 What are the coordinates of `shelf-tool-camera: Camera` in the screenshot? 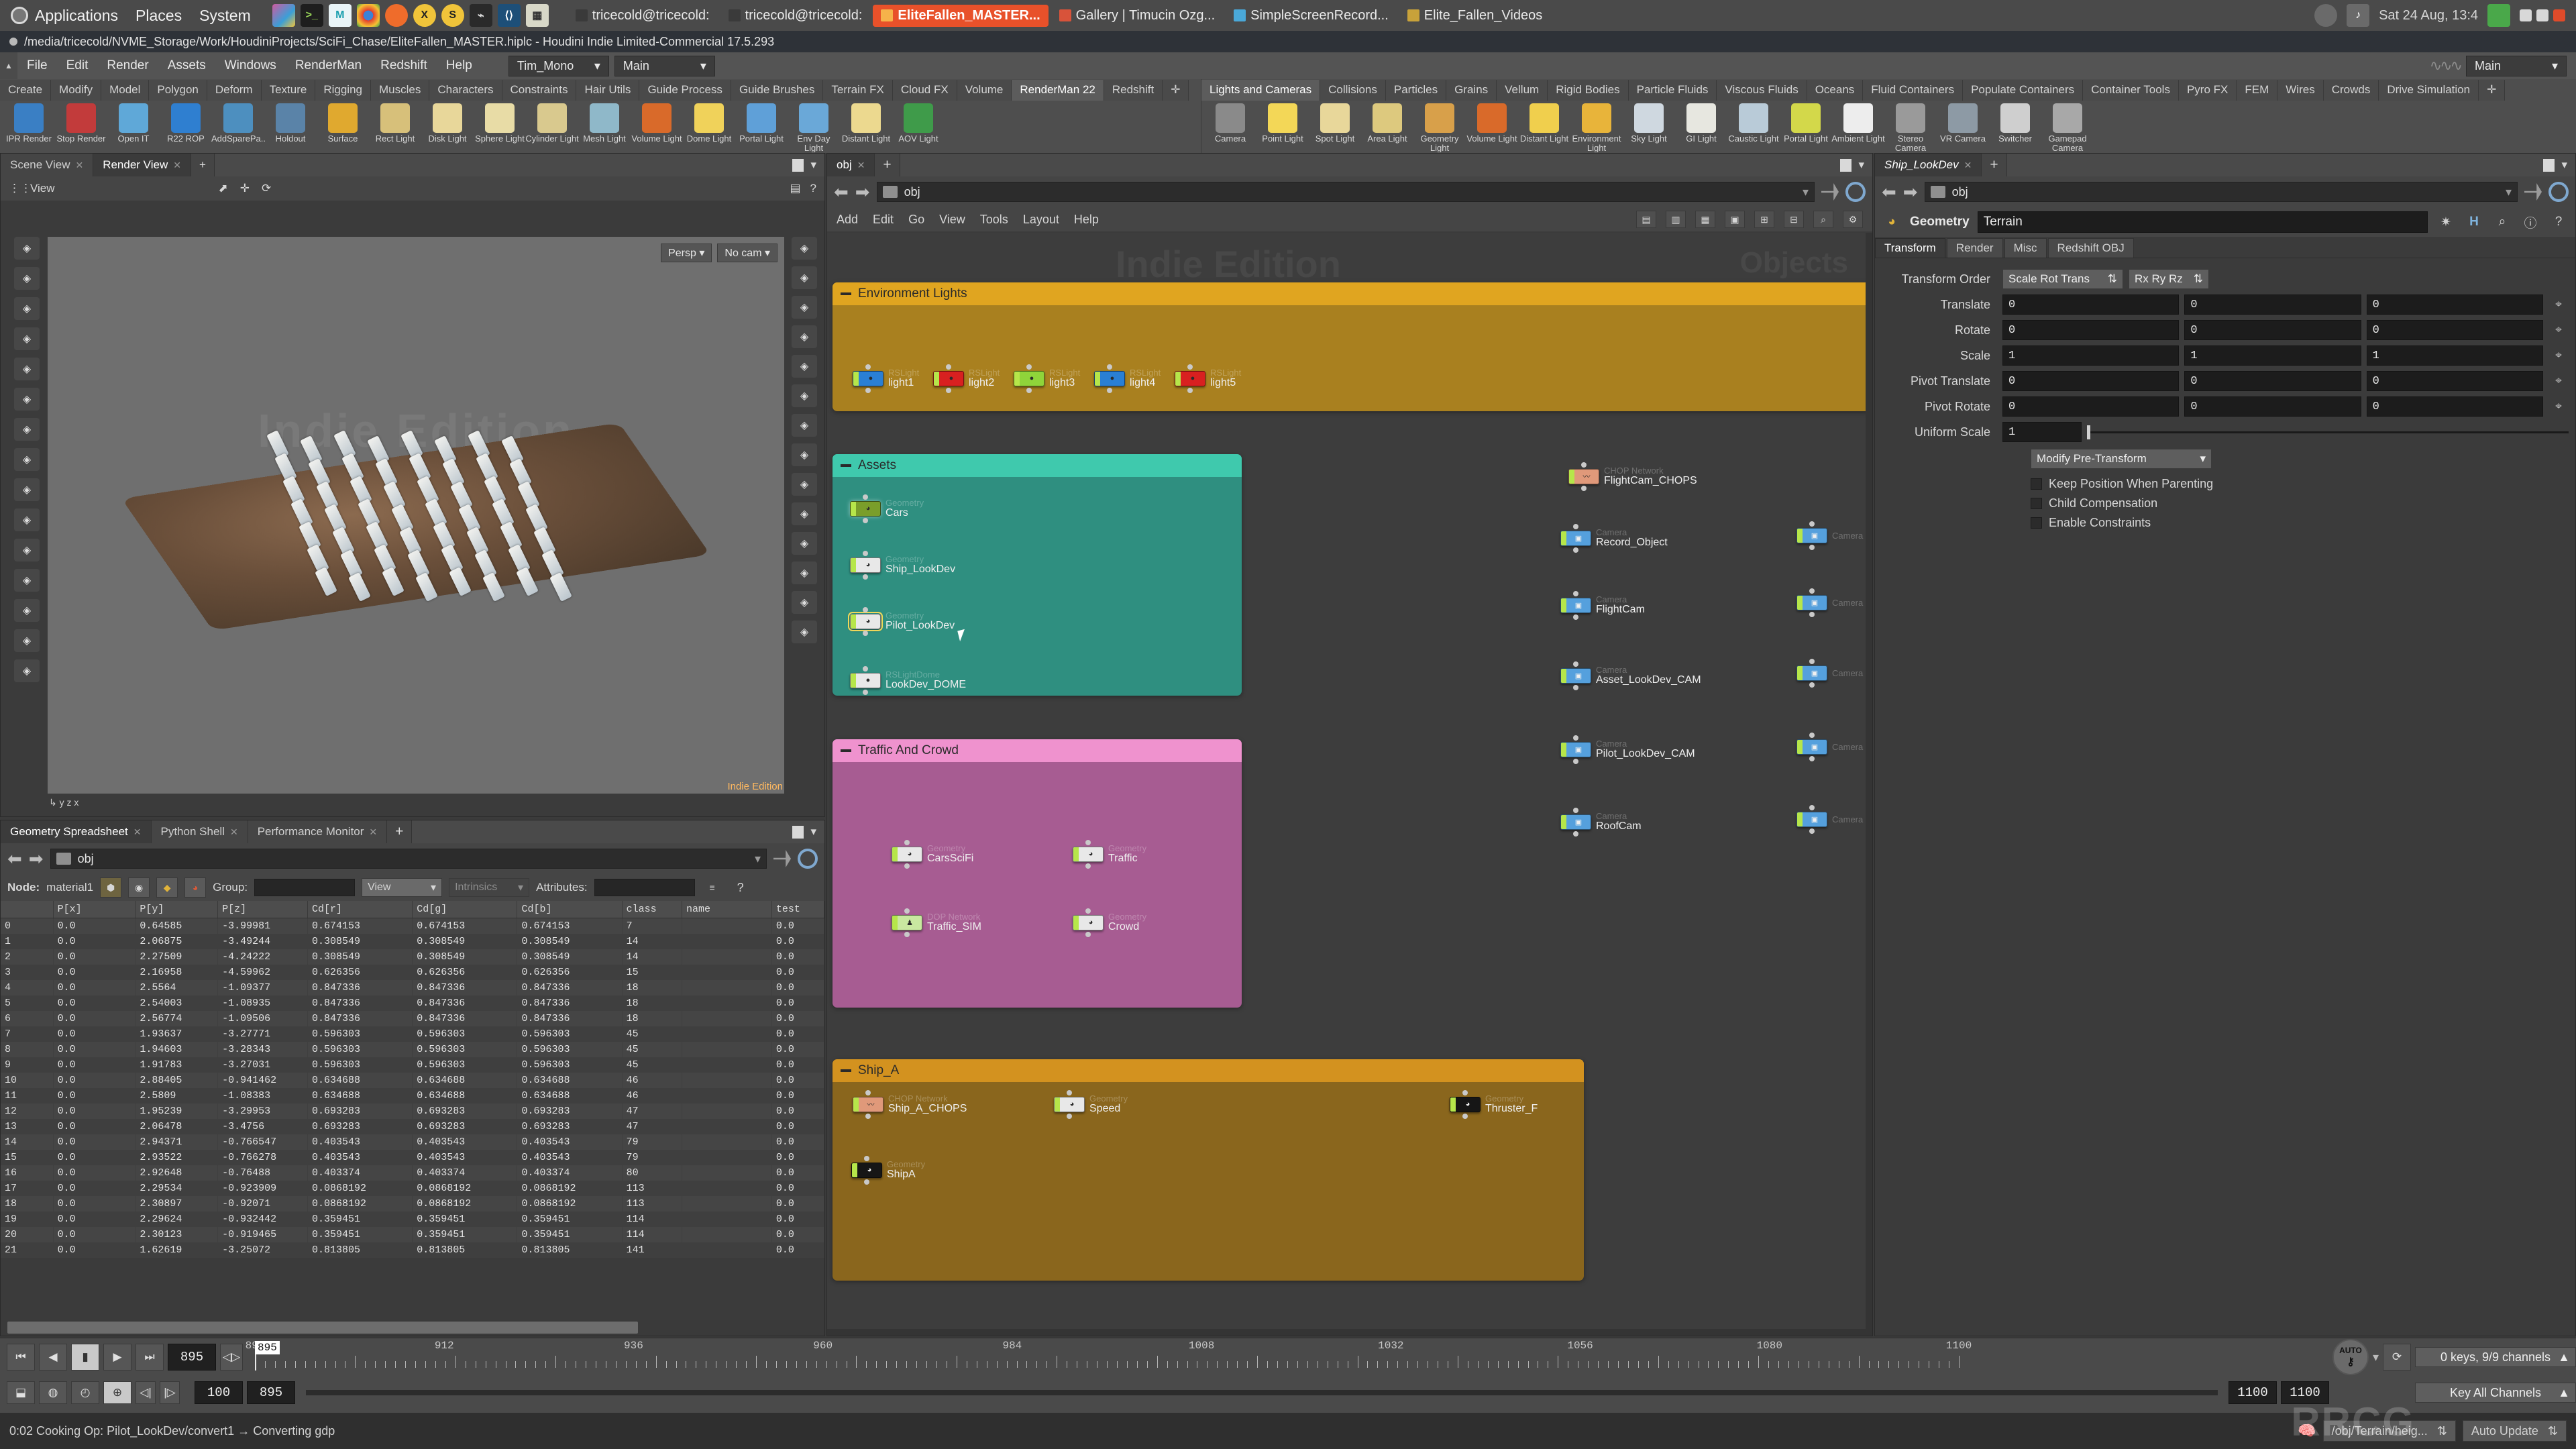 It's located at (1230, 122).